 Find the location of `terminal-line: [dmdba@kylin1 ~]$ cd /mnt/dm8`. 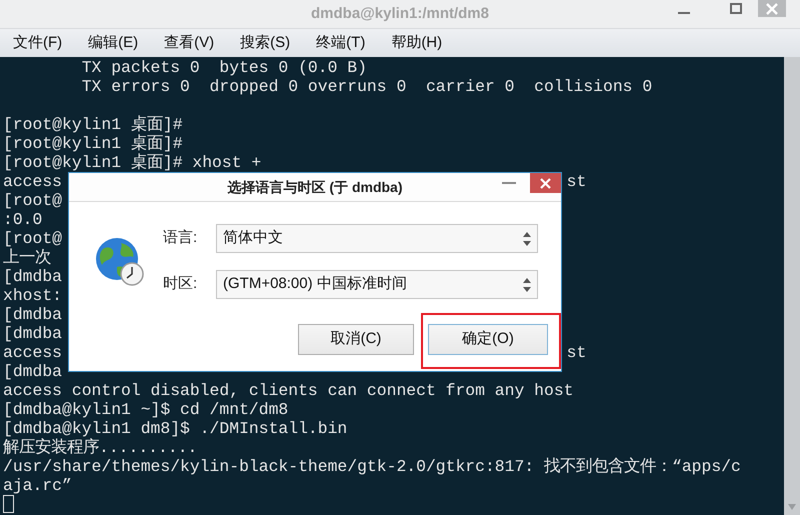

terminal-line: [dmdba@kylin1 ~]$ cd /mnt/dm8 is located at coordinates (145, 409).